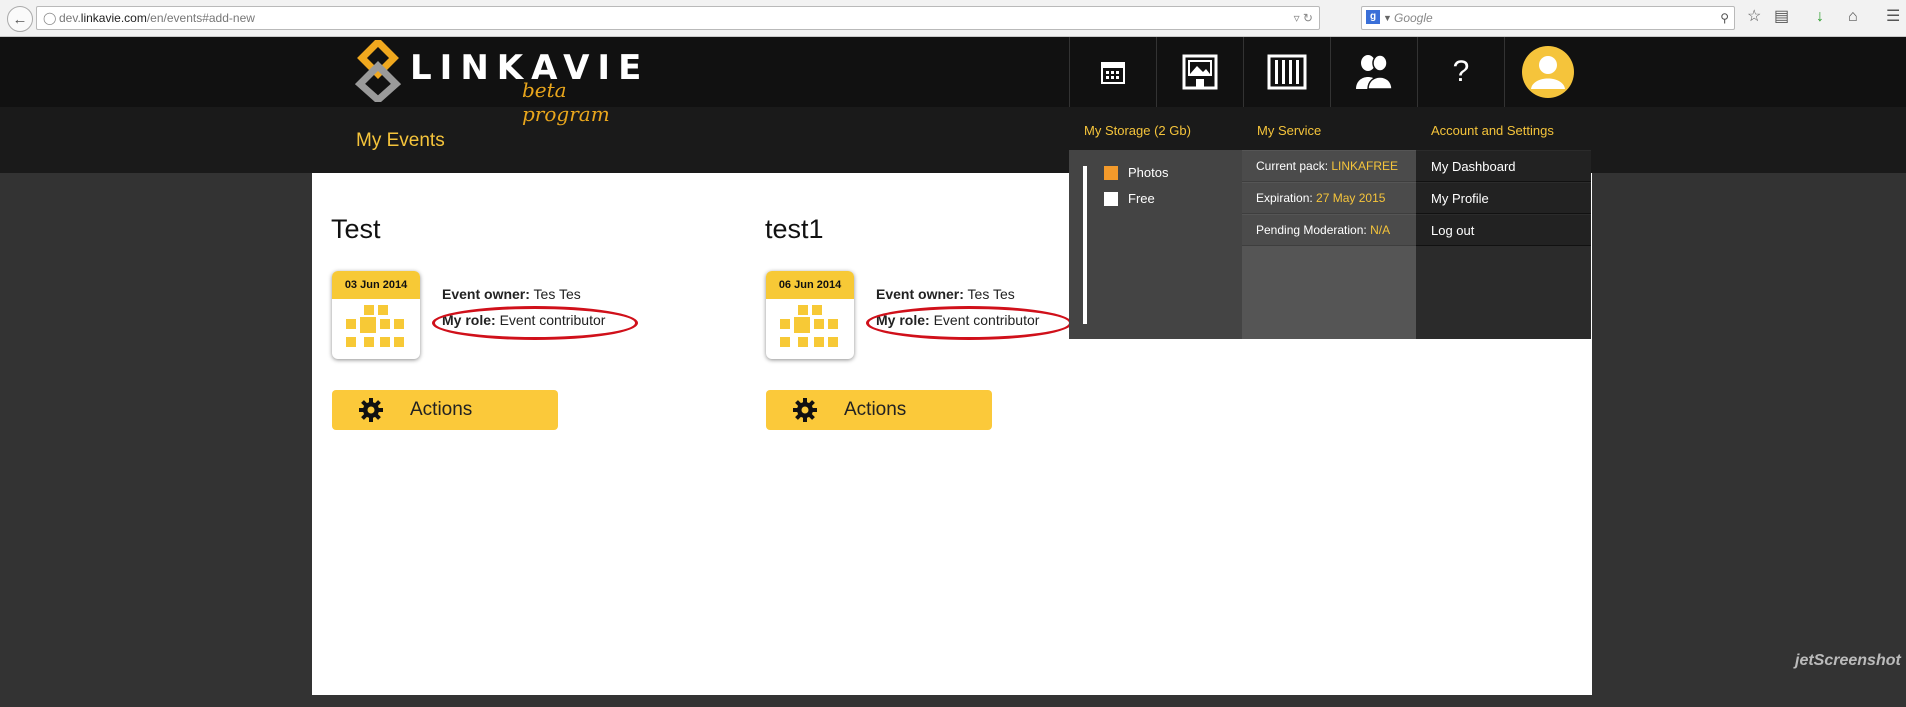 This screenshot has width=1906, height=707. What do you see at coordinates (50, 18) in the screenshot?
I see `globe-icon: ◯` at bounding box center [50, 18].